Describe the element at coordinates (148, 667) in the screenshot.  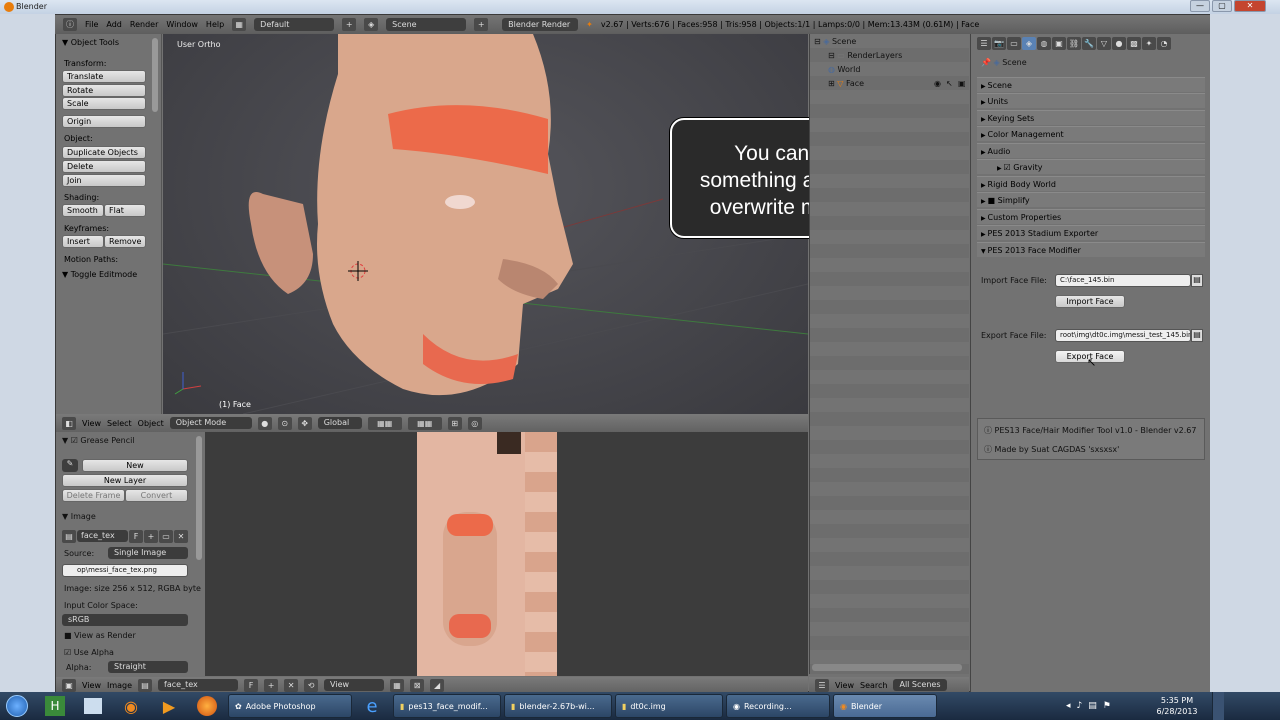
I see `alpha-select: Straight` at that location.